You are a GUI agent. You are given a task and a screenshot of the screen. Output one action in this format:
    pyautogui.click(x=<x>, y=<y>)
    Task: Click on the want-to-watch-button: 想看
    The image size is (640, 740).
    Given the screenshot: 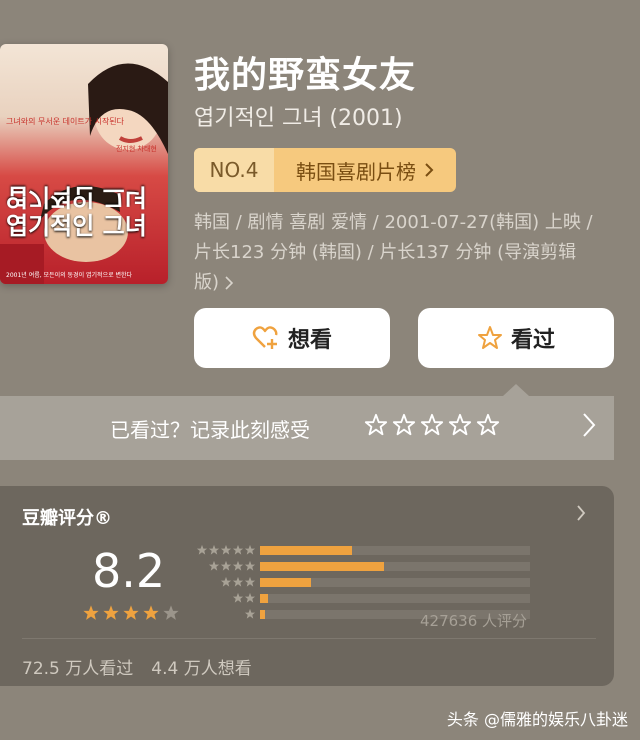 What is the action you would take?
    pyautogui.click(x=292, y=338)
    